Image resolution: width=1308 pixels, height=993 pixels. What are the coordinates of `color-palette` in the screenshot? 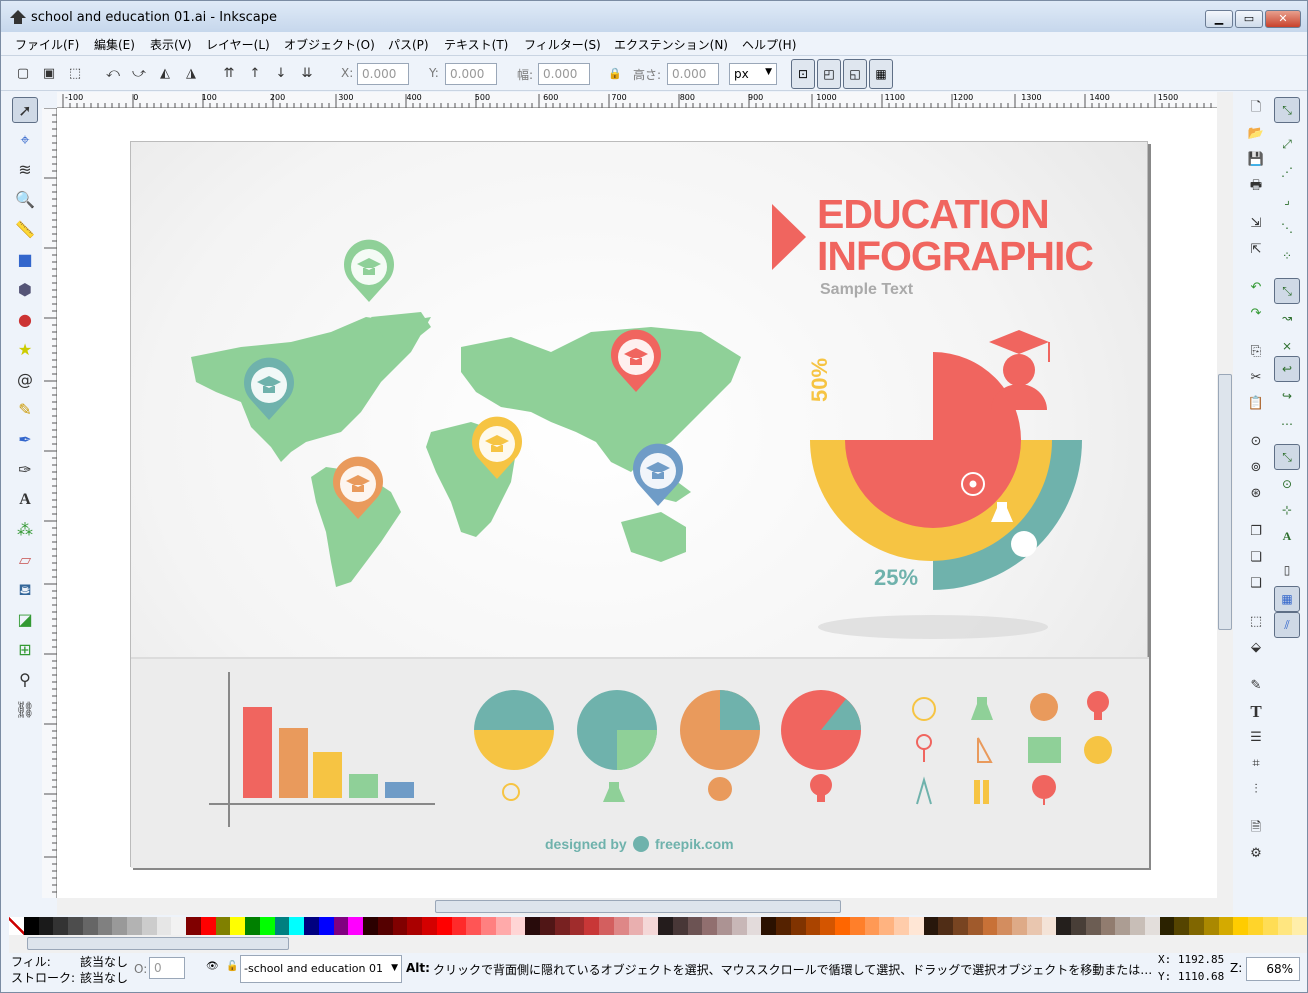 It's located at (658, 926).